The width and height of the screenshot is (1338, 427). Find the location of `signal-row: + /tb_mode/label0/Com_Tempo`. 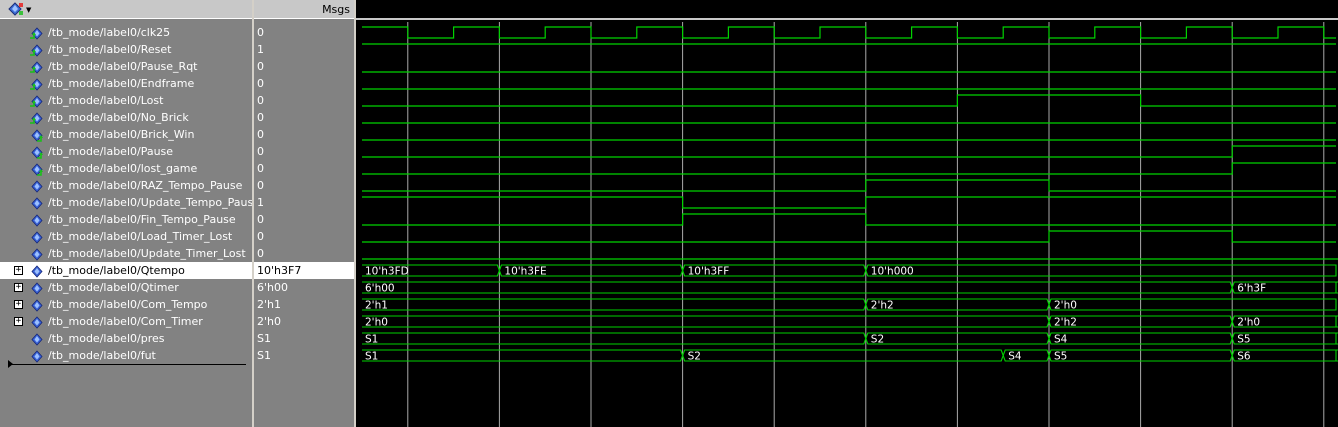

signal-row: + /tb_mode/label0/Com_Tempo is located at coordinates (126, 304).